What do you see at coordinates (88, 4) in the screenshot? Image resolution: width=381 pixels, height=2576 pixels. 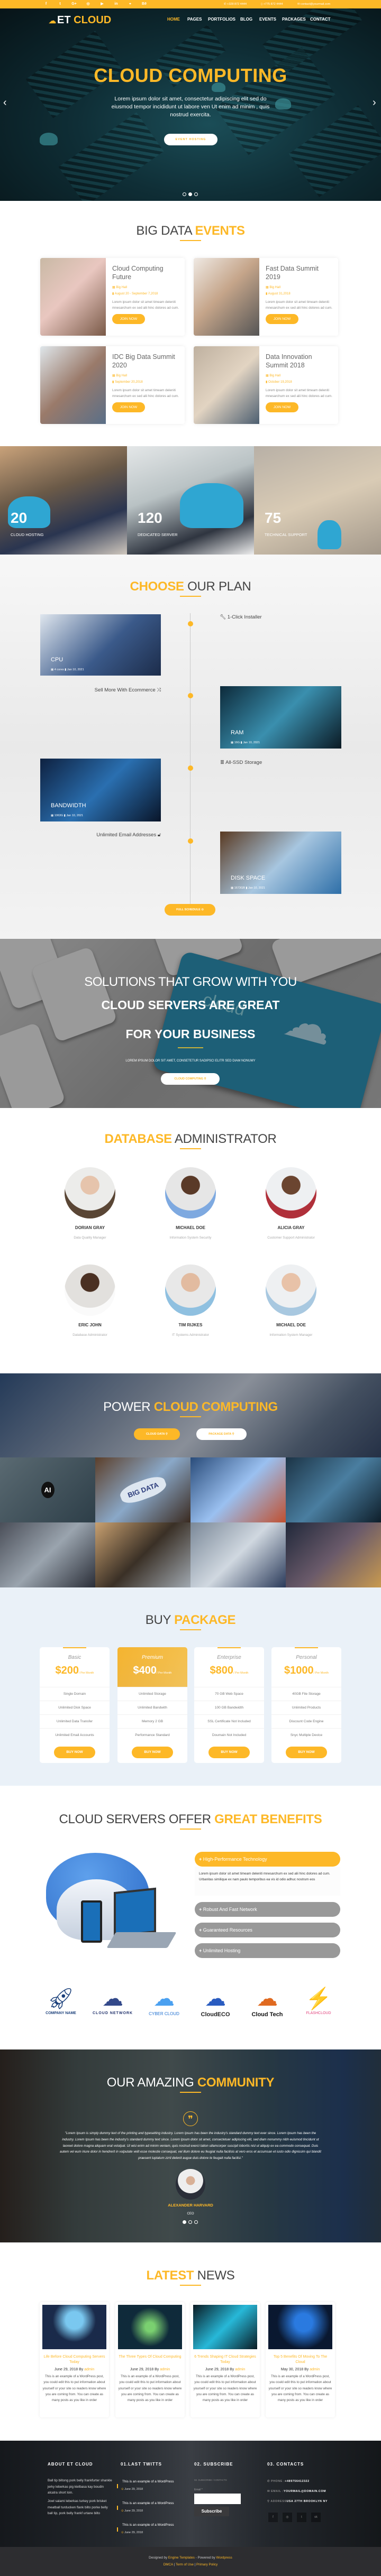 I see `dribbble-icon: ◎` at bounding box center [88, 4].